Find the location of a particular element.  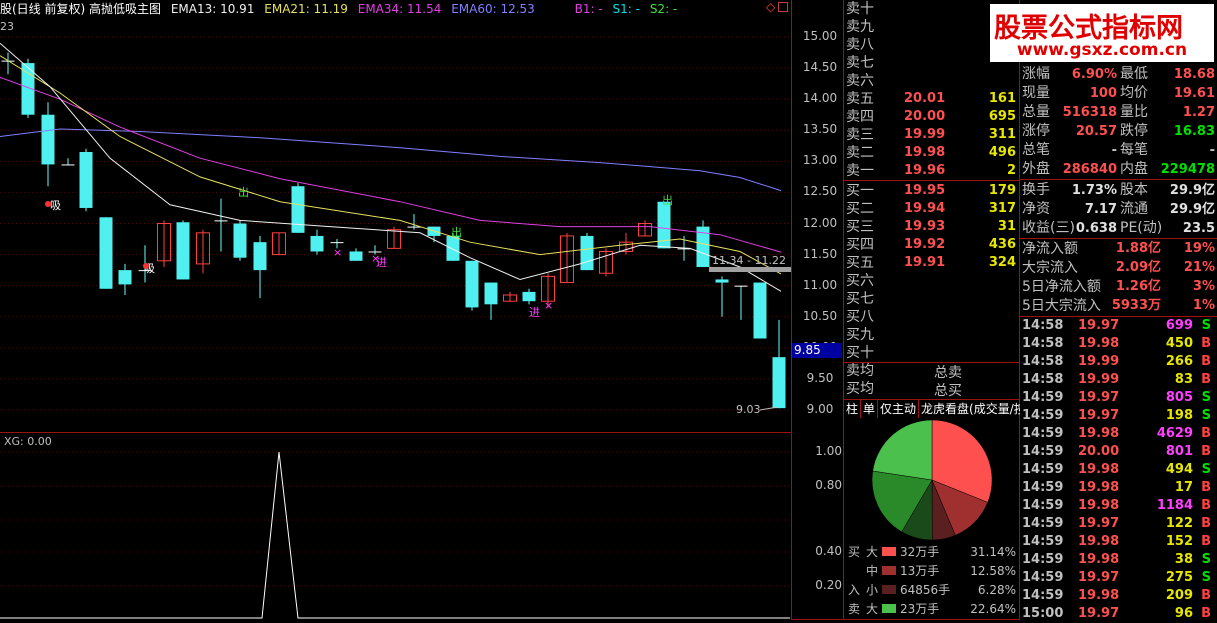

legend-size: 大 is located at coordinates (872, 609).